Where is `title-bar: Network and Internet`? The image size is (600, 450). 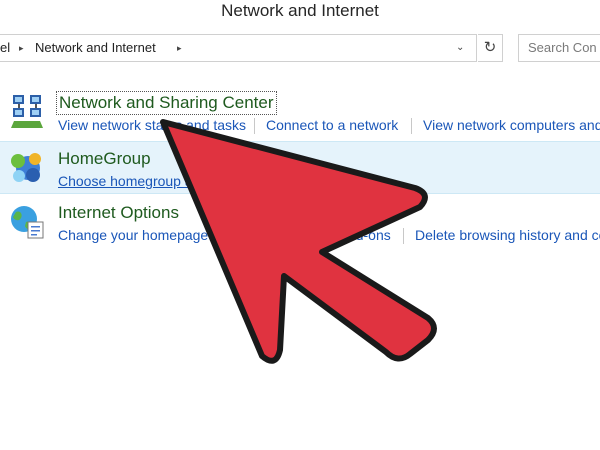 title-bar: Network and Internet is located at coordinates (300, 15).